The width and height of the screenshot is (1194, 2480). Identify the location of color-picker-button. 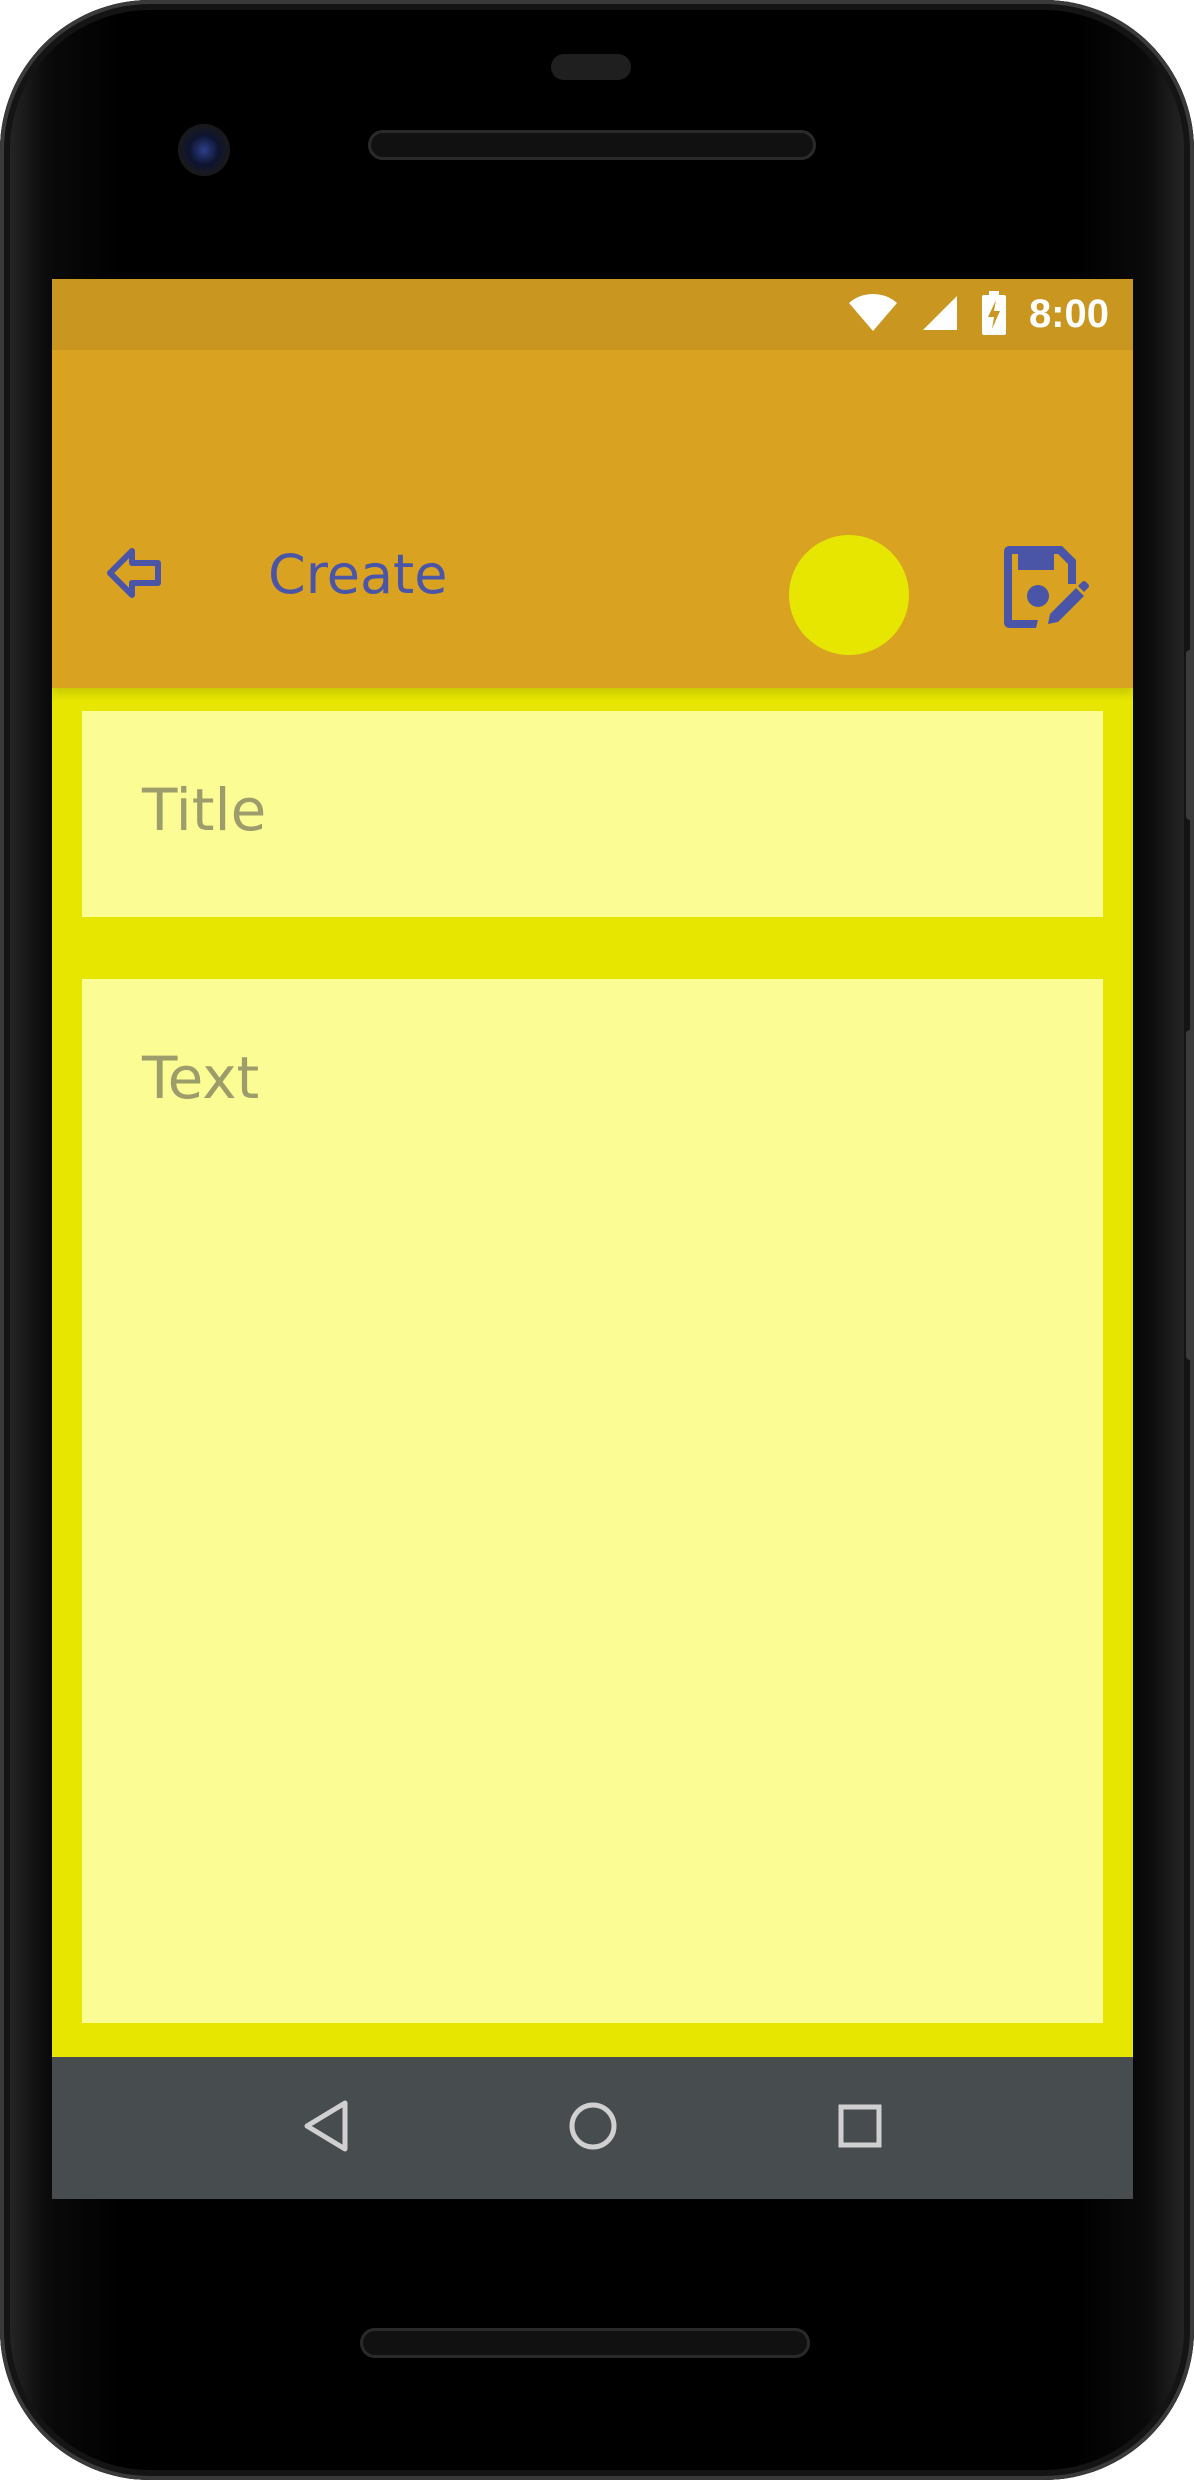
(849, 595).